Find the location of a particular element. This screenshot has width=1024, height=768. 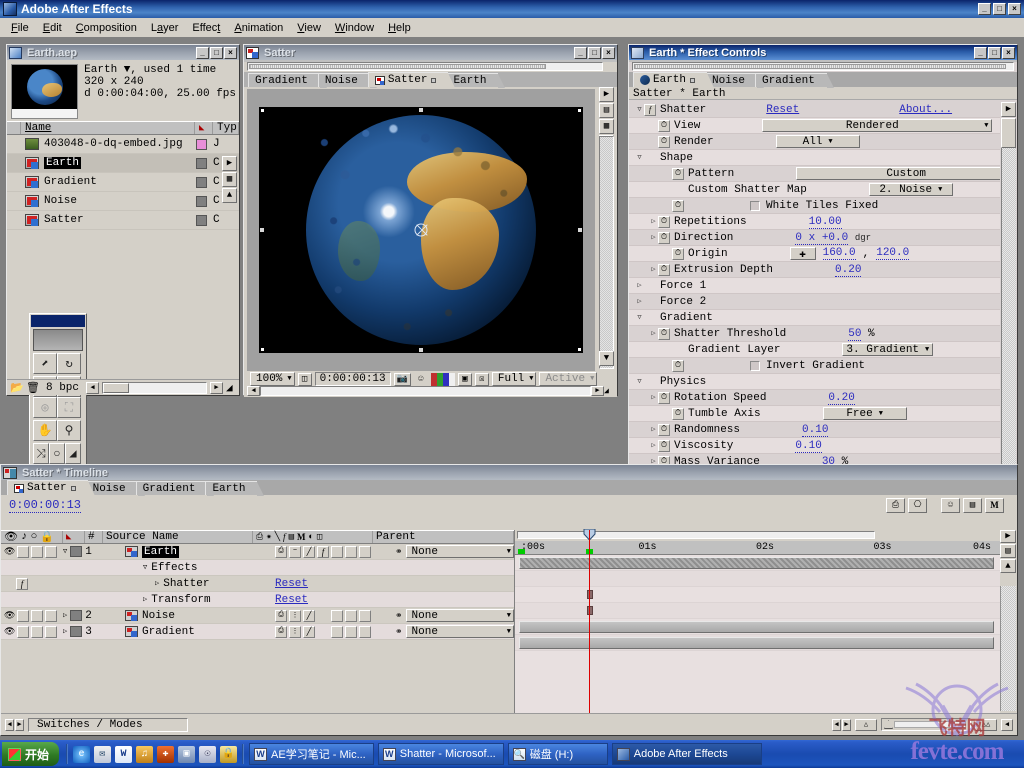

effect-property-row: ⏱ View Rendered ▼ is located at coordinates (814, 126).